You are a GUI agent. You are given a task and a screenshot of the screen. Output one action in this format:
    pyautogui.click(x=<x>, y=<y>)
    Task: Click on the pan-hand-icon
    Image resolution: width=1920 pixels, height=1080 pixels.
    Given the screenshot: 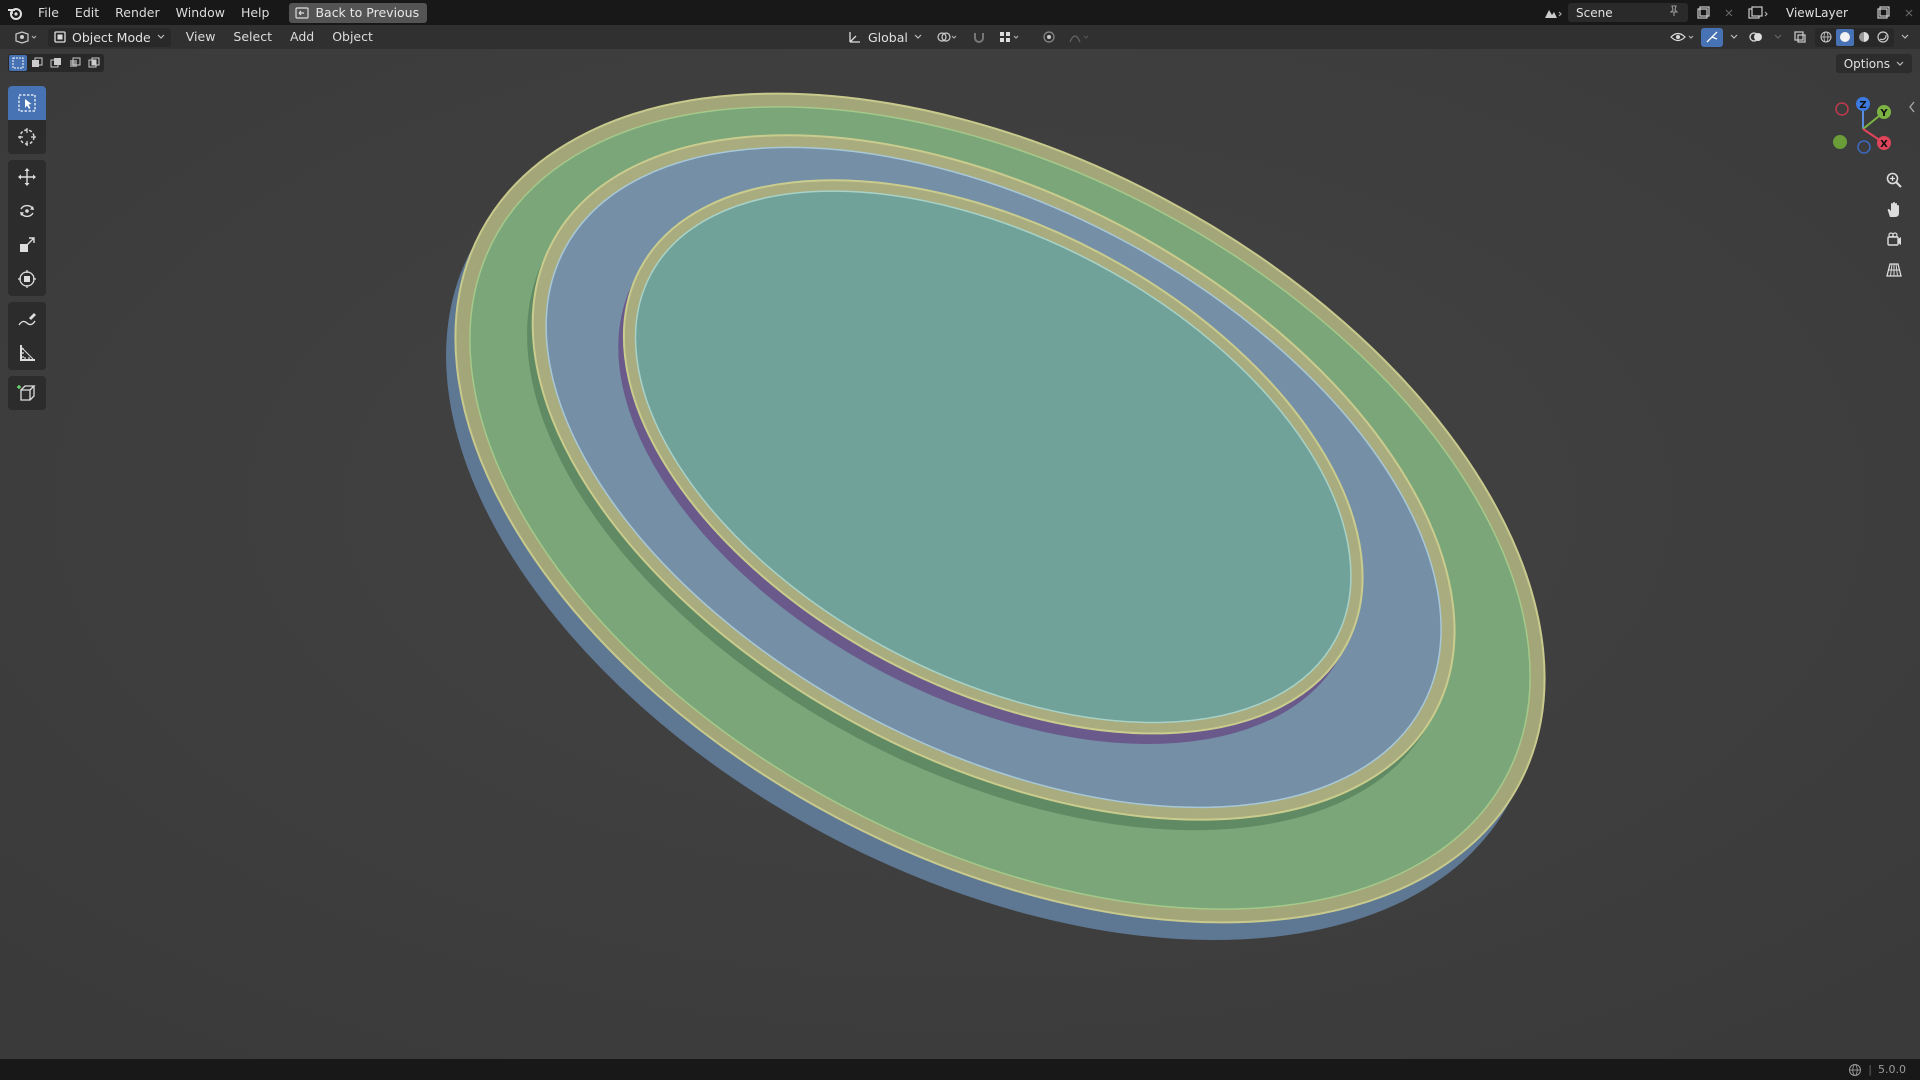 What is the action you would take?
    pyautogui.click(x=1894, y=210)
    